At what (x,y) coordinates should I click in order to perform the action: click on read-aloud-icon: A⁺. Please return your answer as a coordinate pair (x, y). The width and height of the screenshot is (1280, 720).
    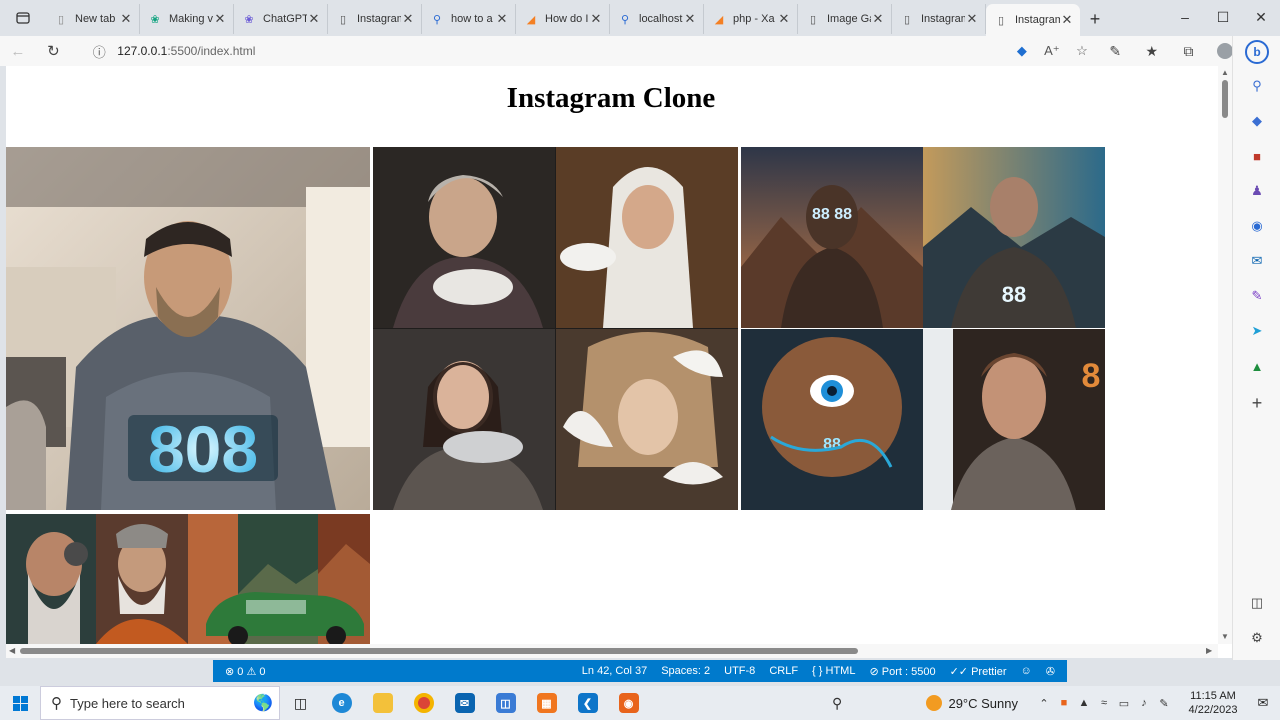
    Looking at the image, I should click on (1052, 51).